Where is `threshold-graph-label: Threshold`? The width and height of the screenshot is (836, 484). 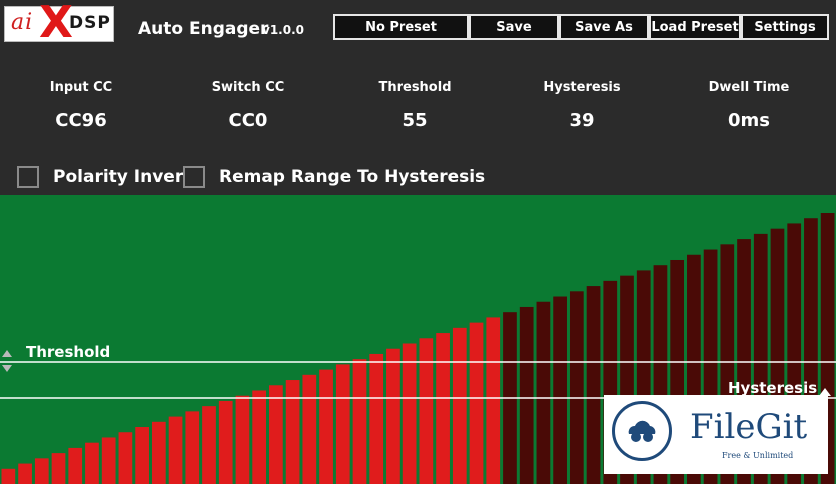 threshold-graph-label: Threshold is located at coordinates (68, 352).